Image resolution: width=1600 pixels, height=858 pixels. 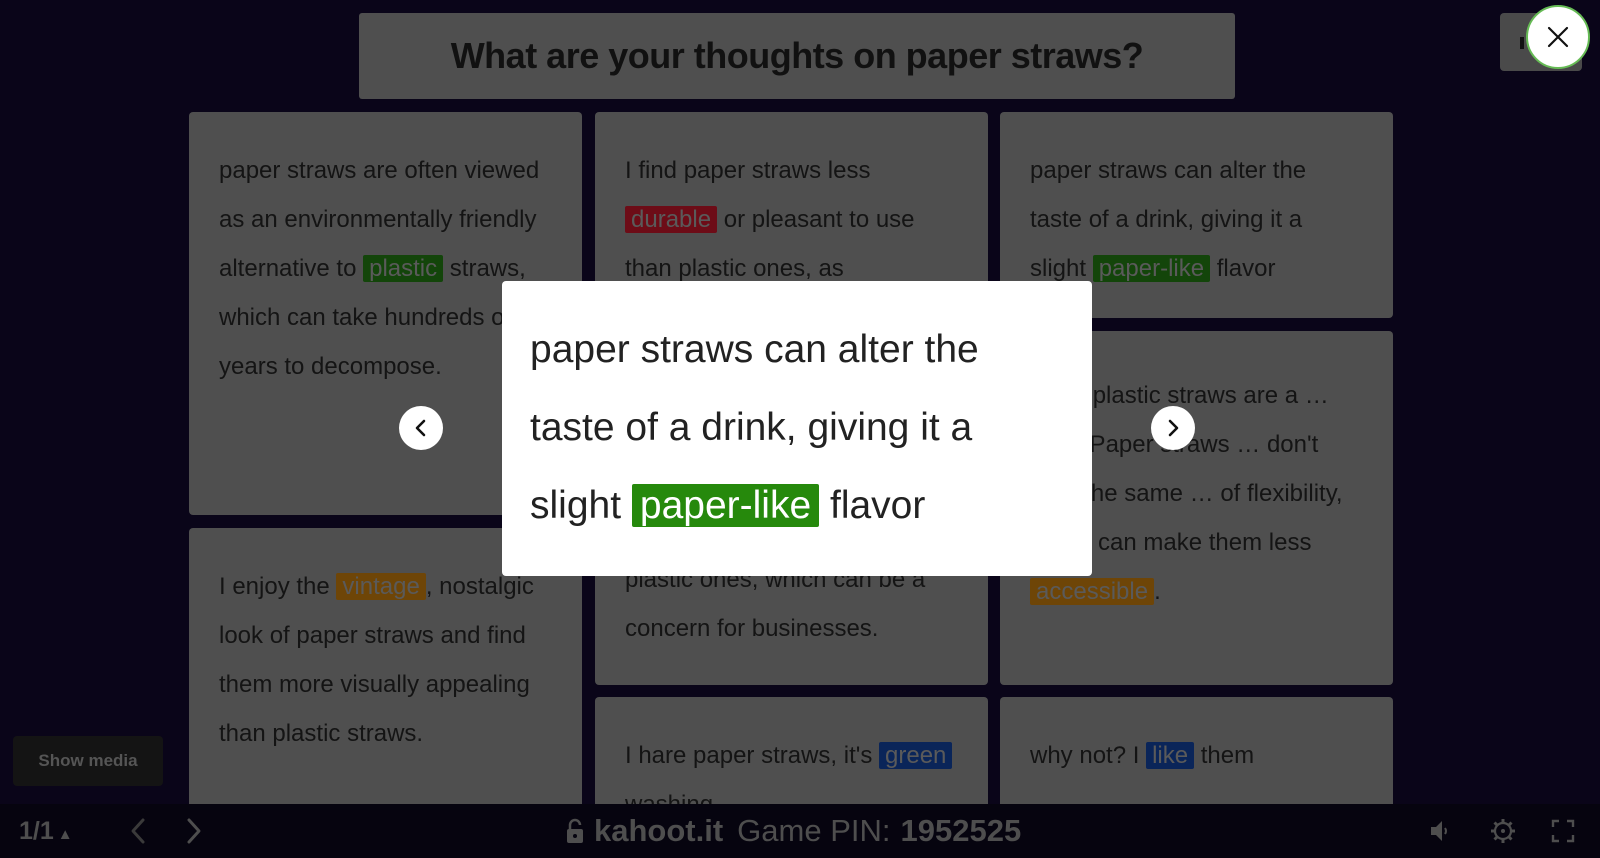 I want to click on close-icon, so click(x=1558, y=37).